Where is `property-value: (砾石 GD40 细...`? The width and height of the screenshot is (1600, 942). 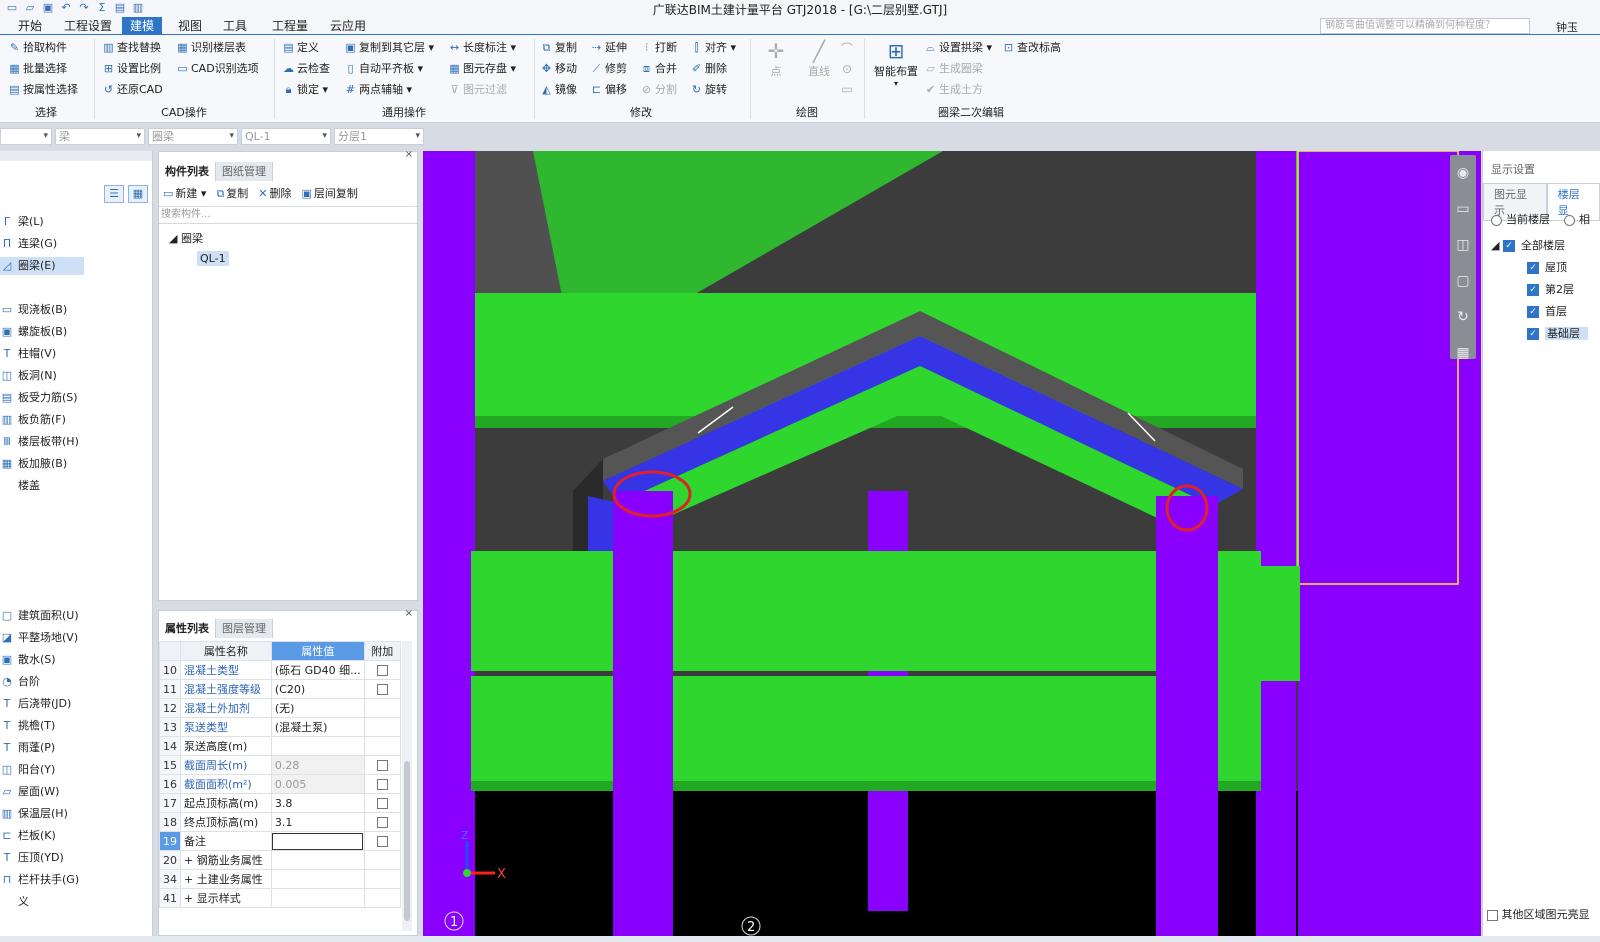 property-value: (砾石 GD40 细... is located at coordinates (317, 670).